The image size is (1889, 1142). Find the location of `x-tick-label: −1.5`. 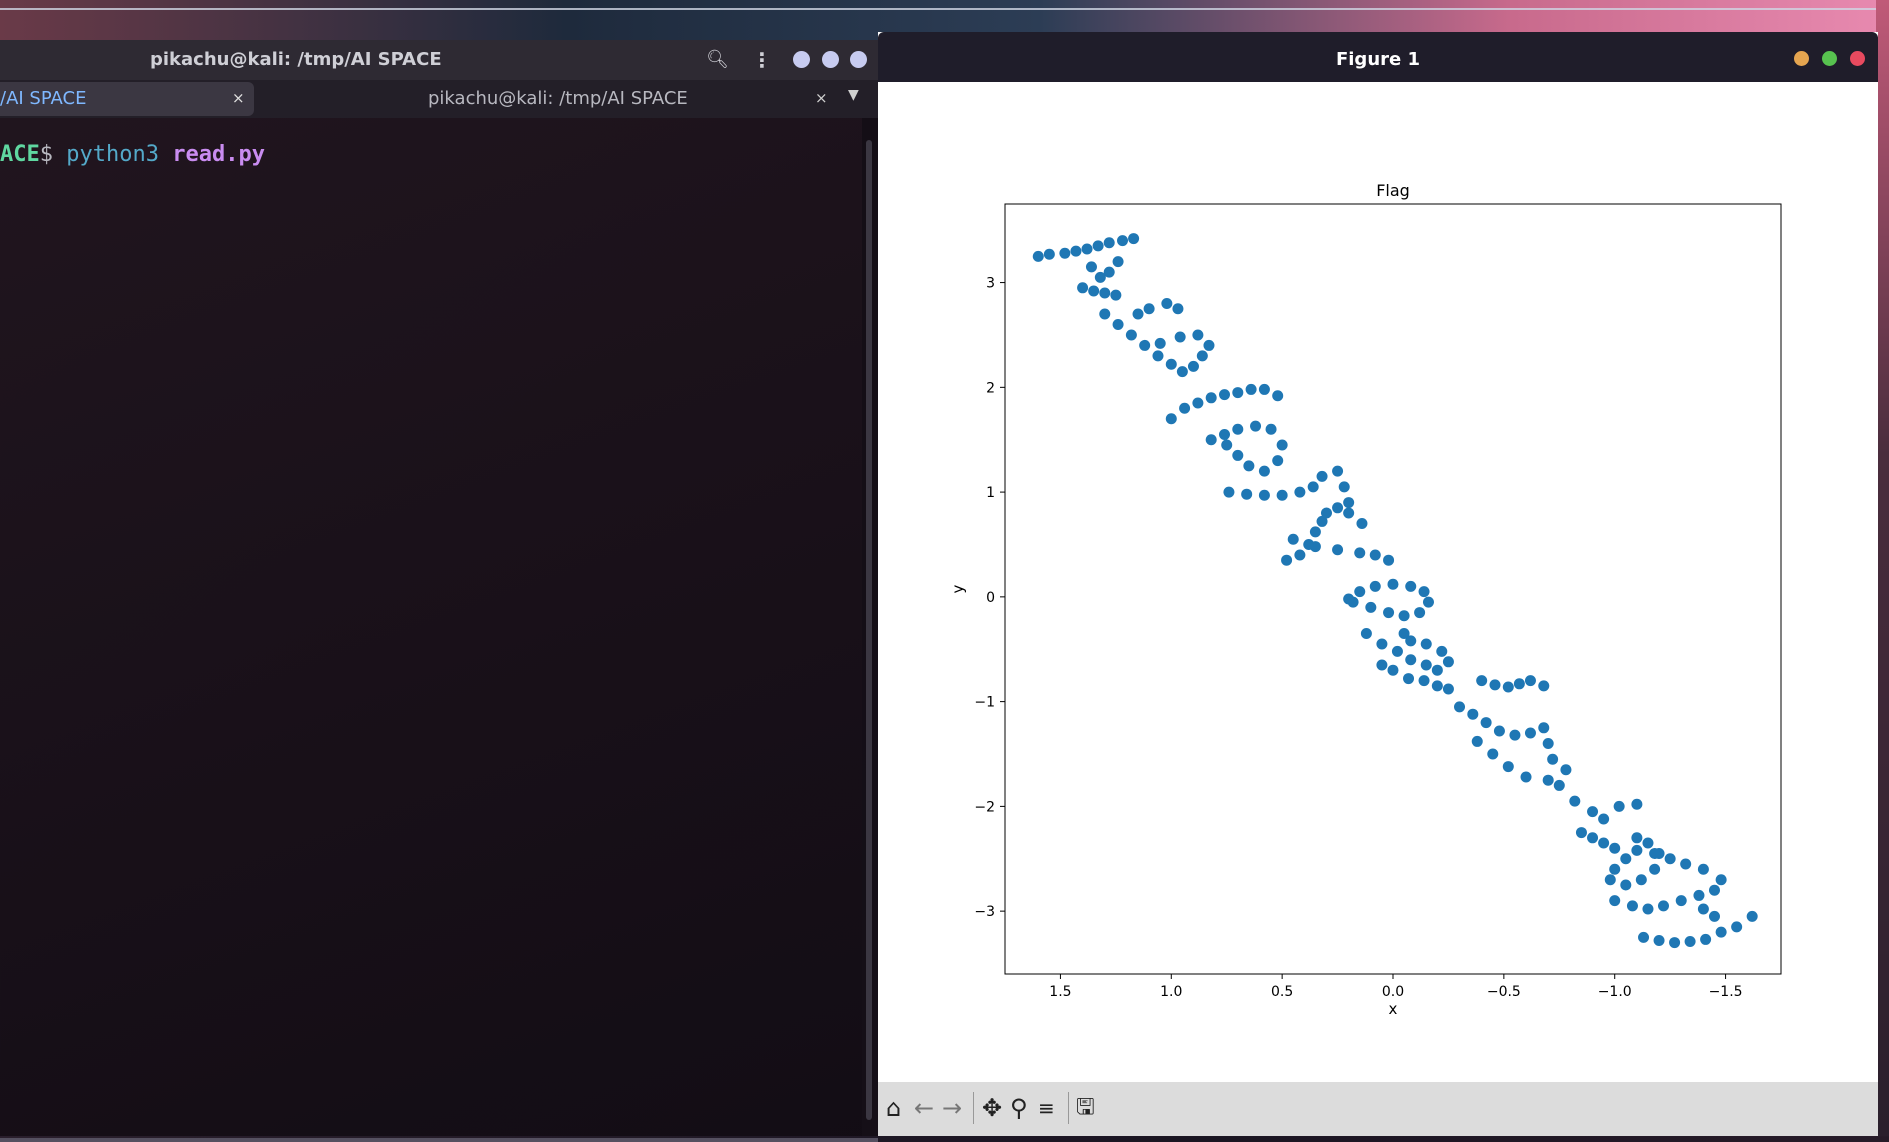

x-tick-label: −1.5 is located at coordinates (1726, 992).